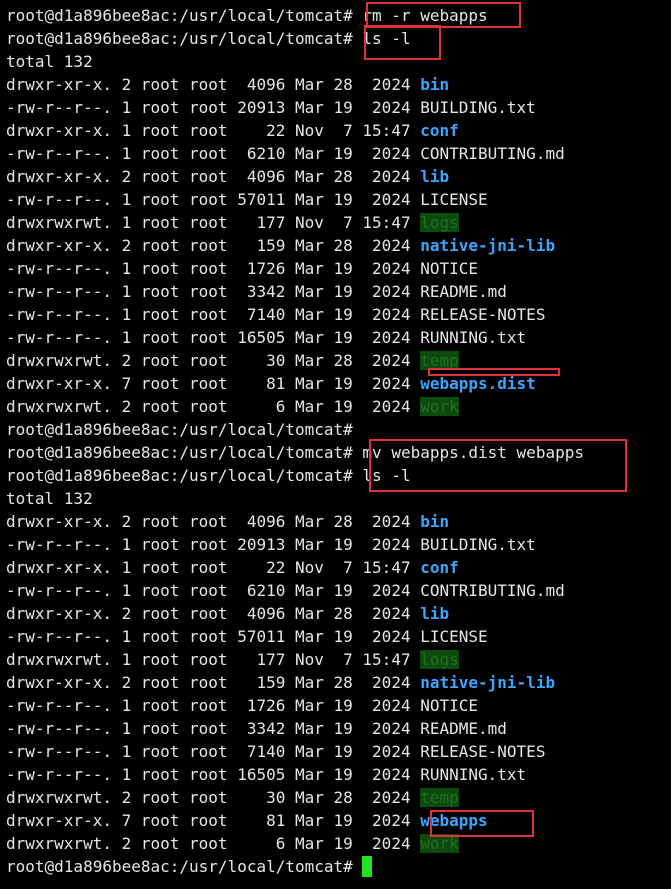  Describe the element at coordinates (213, 659) in the screenshot. I see `file-meta: drwxrwxrwt. 1 root root 177 Nov 7 15:47` at that location.